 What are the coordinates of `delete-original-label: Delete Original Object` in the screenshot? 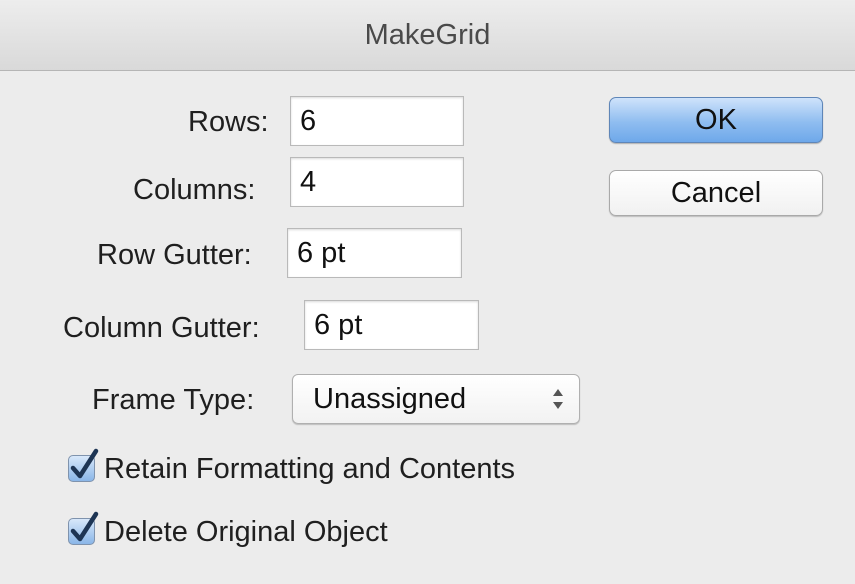 It's located at (246, 532).